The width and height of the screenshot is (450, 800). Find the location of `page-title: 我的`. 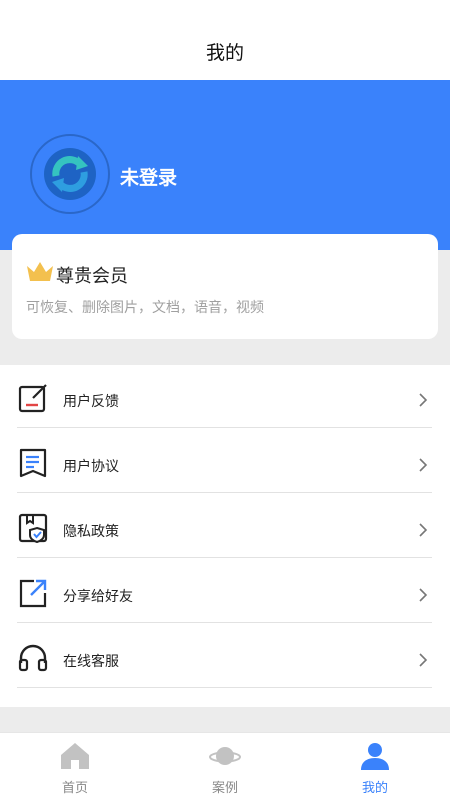

page-title: 我的 is located at coordinates (224, 53).